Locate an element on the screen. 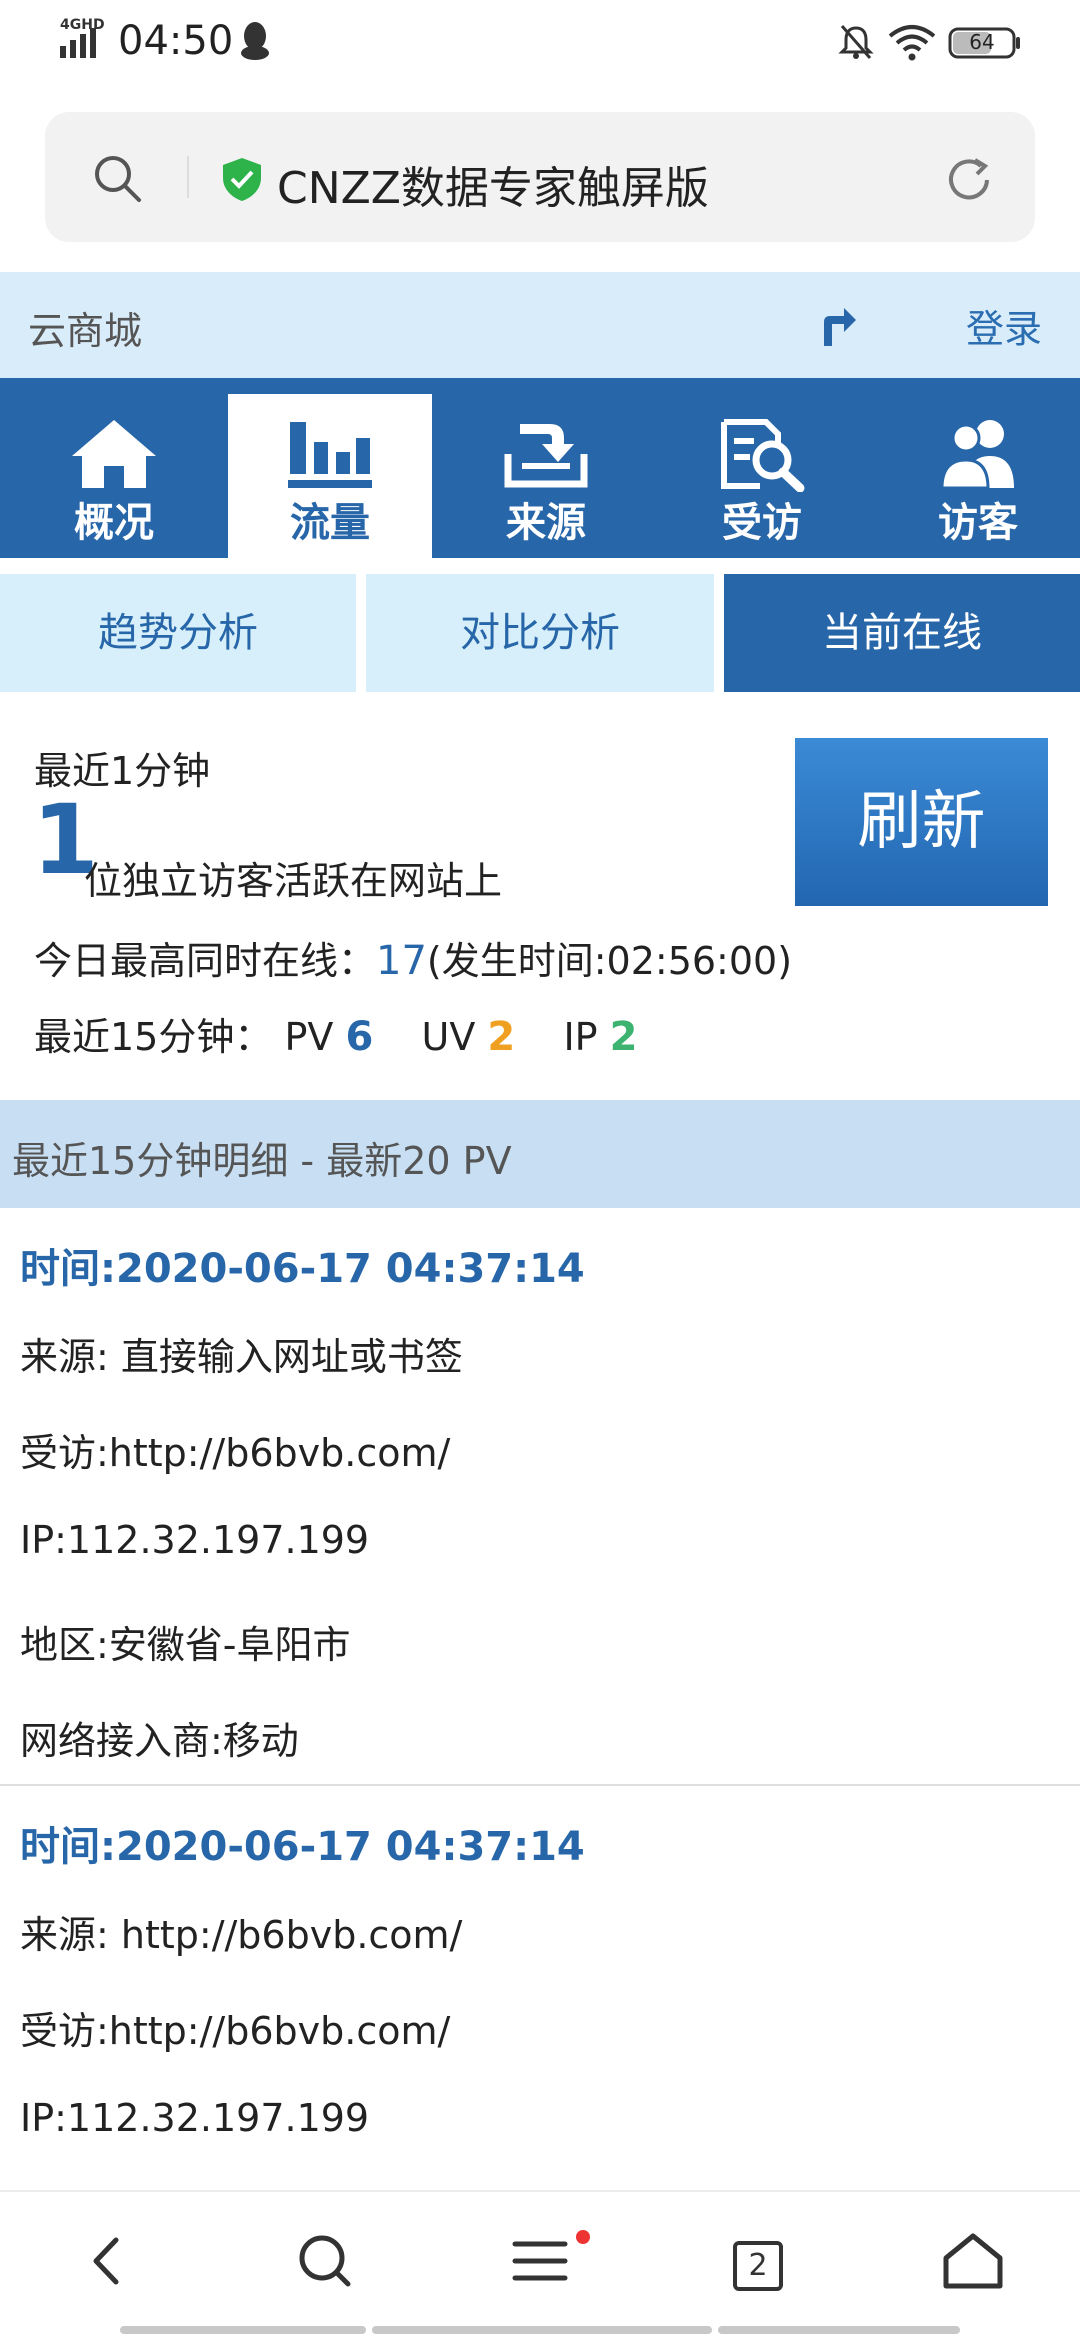 The height and width of the screenshot is (2340, 1080). back-icon is located at coordinates (109, 2261).